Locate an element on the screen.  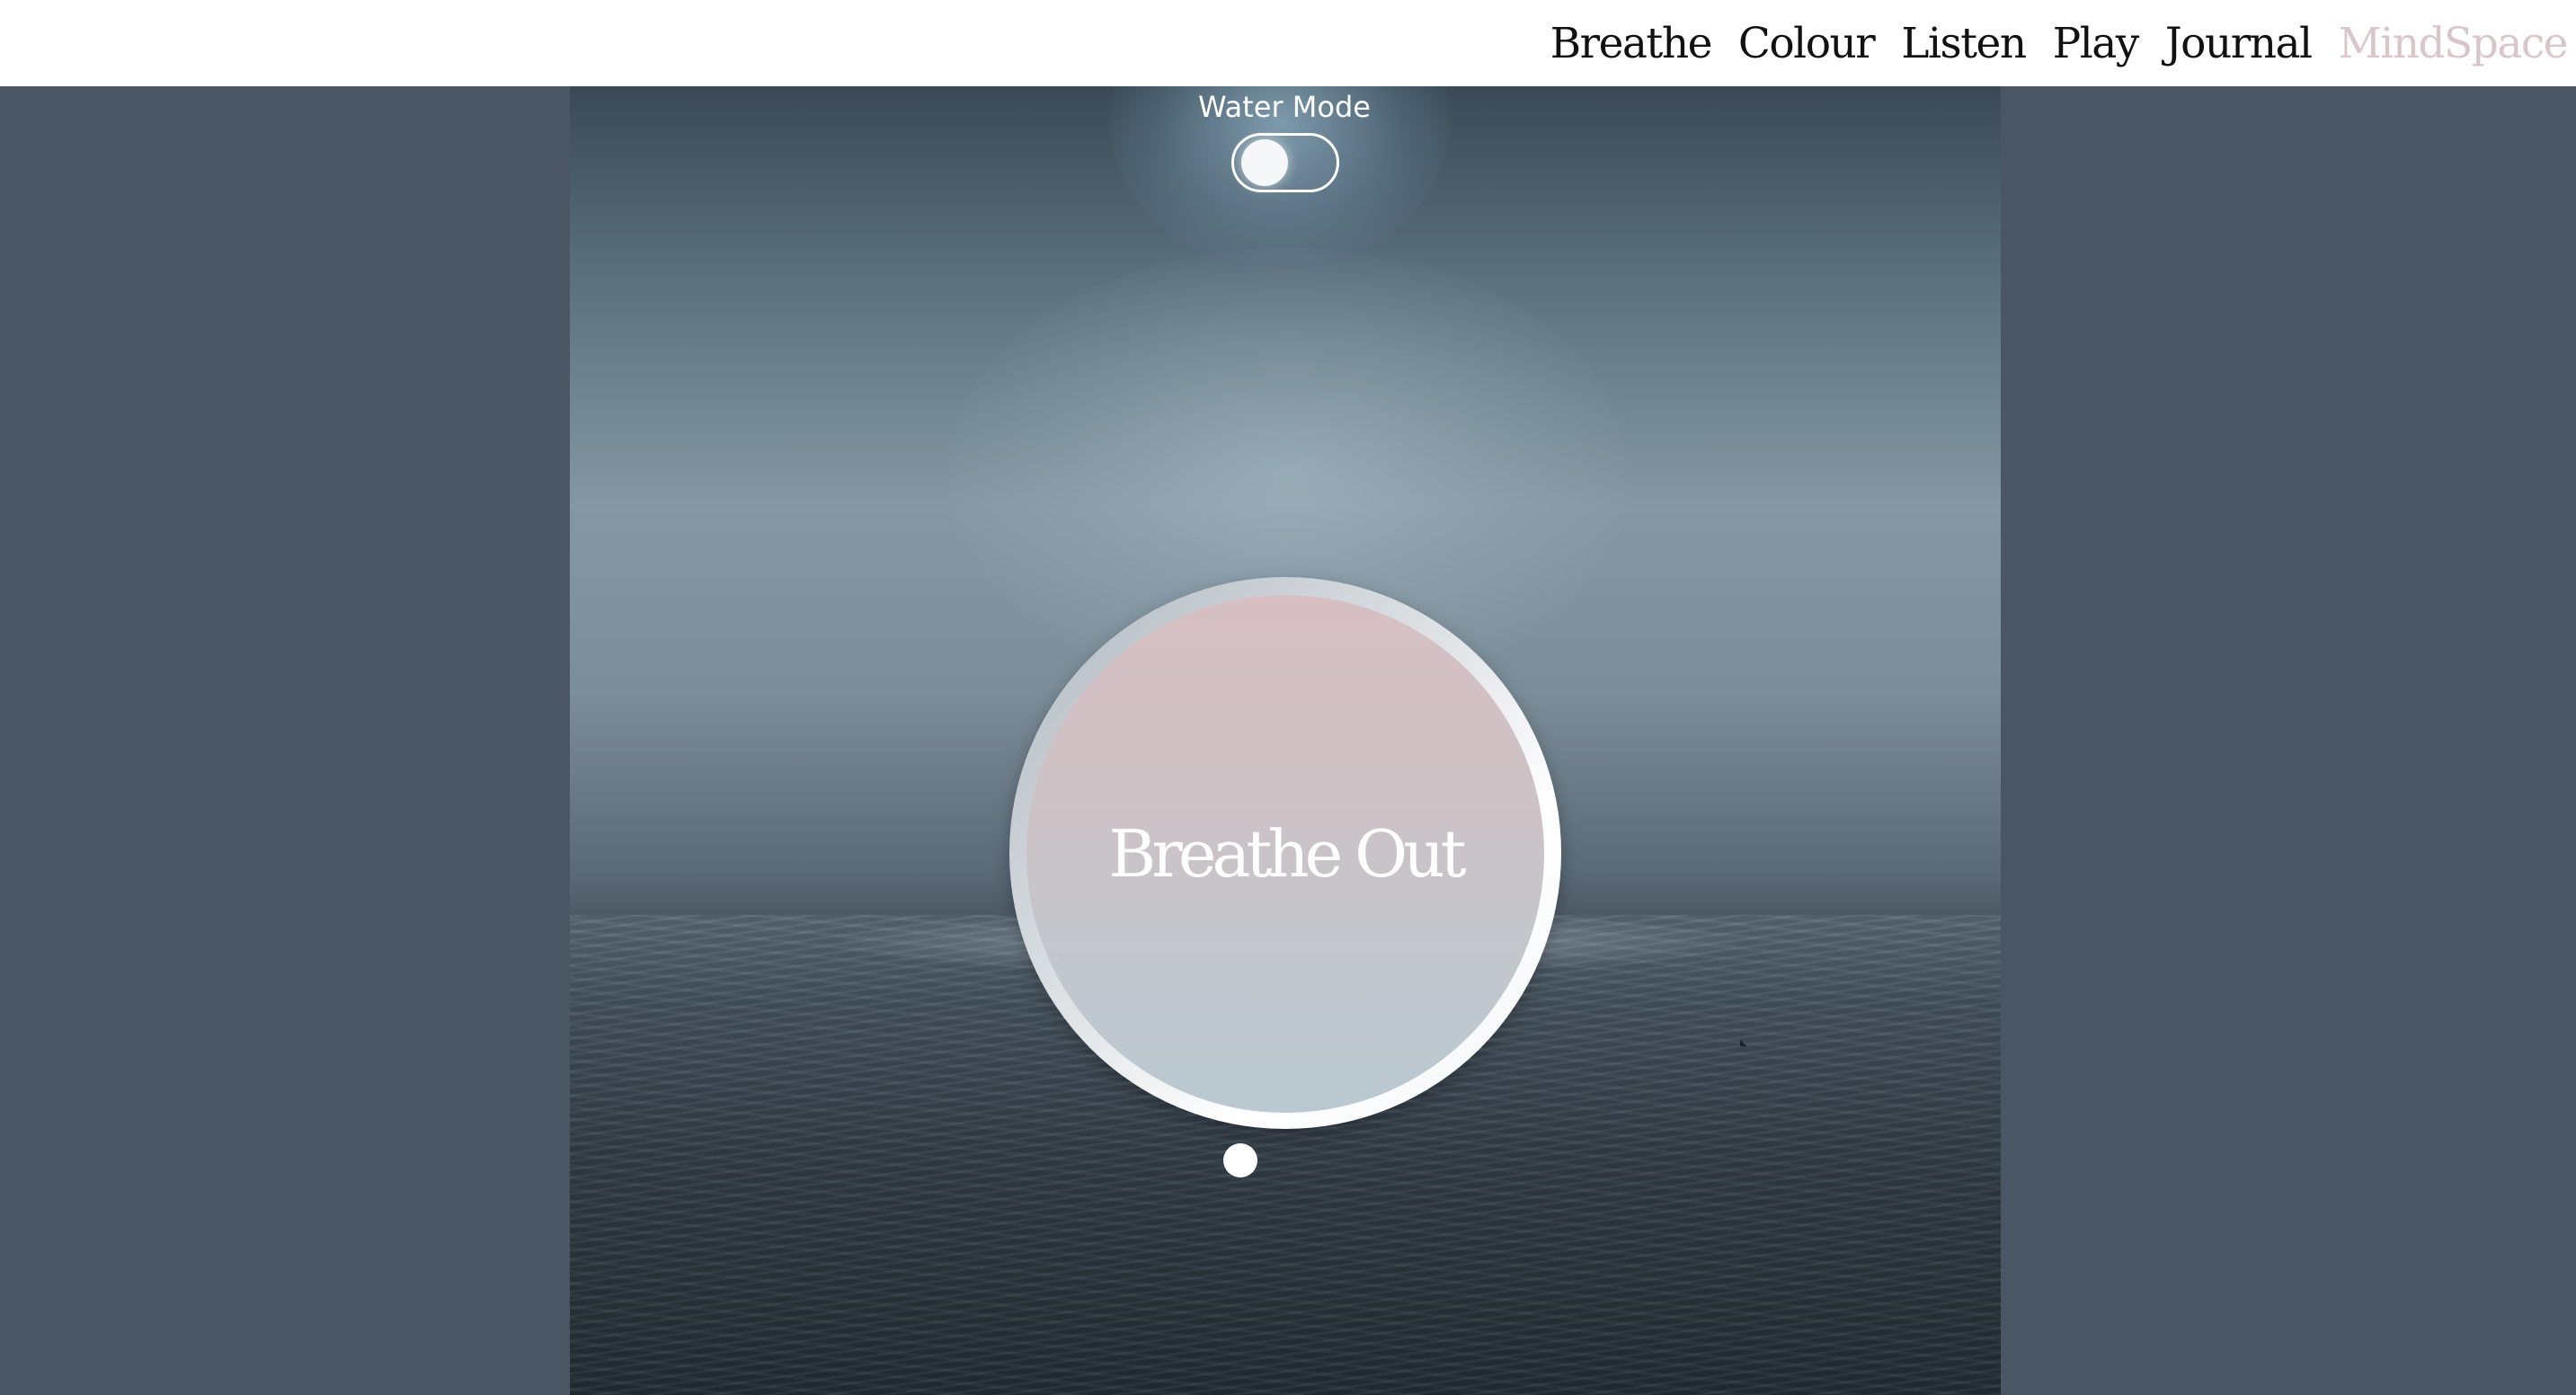
nav-link-play: Play is located at coordinates (2096, 43).